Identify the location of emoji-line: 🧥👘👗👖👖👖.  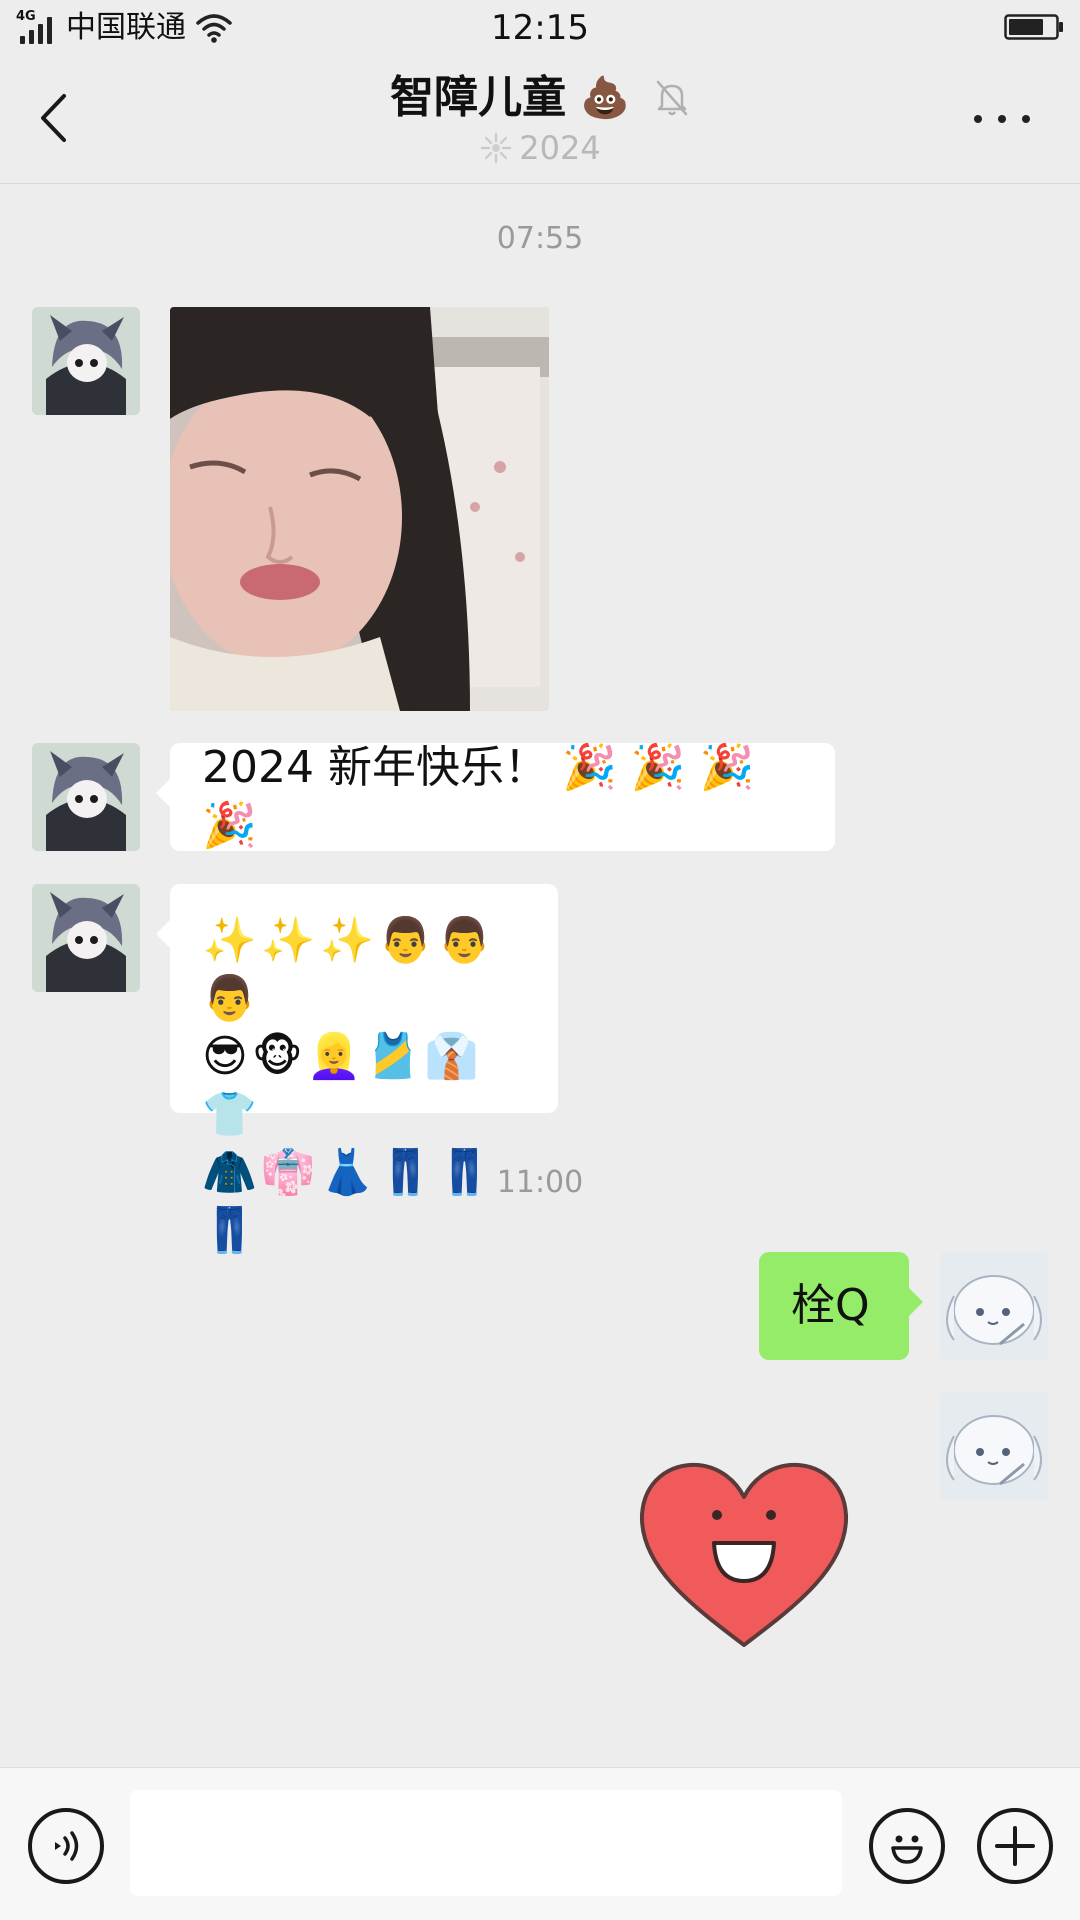
(349, 1201).